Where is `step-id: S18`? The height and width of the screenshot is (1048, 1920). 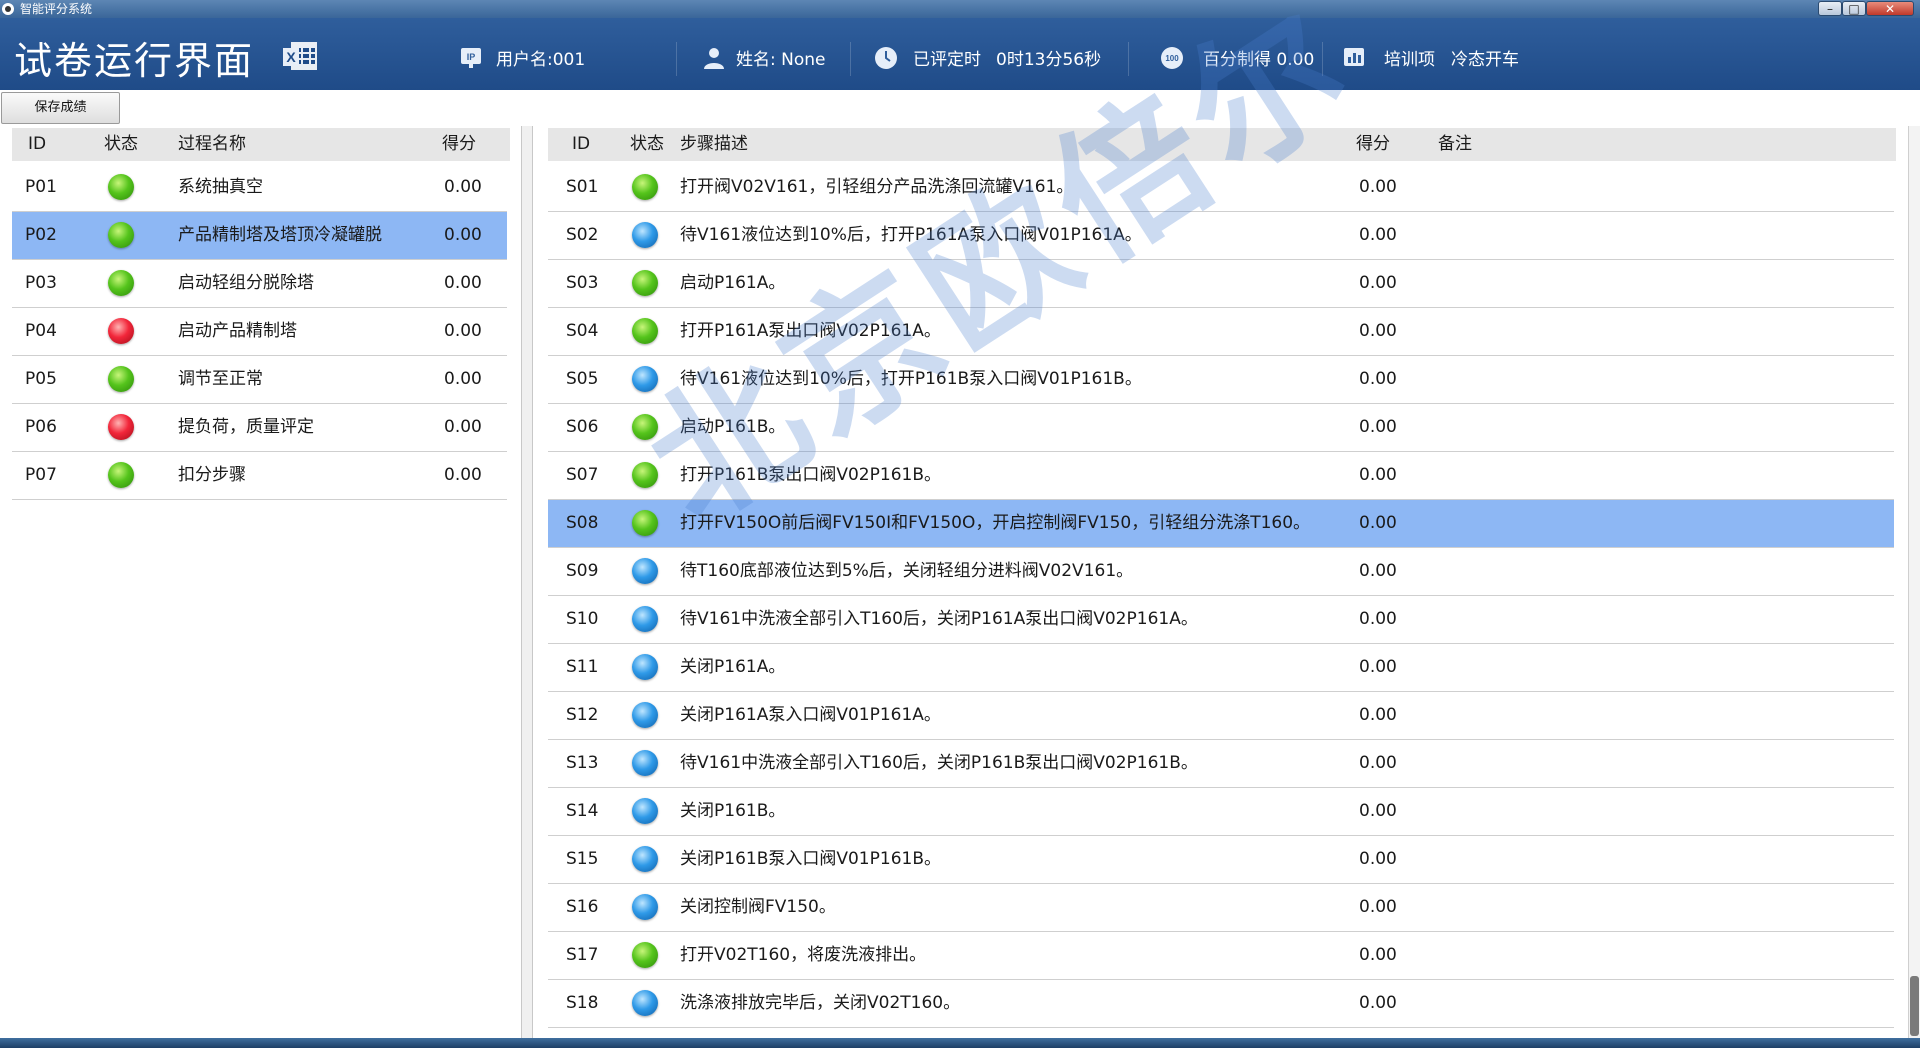
step-id: S18 is located at coordinates (582, 1003).